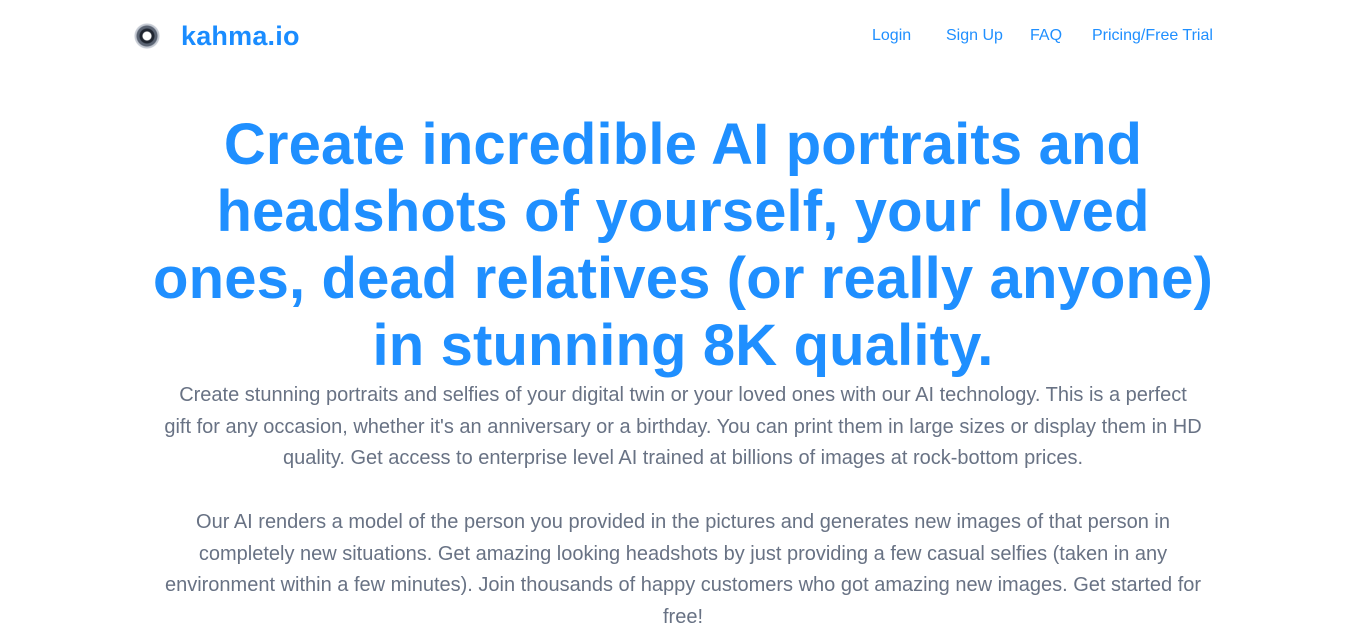  Describe the element at coordinates (1152, 36) in the screenshot. I see `pricing-free-trial-link: Pricing/Free Trial` at that location.